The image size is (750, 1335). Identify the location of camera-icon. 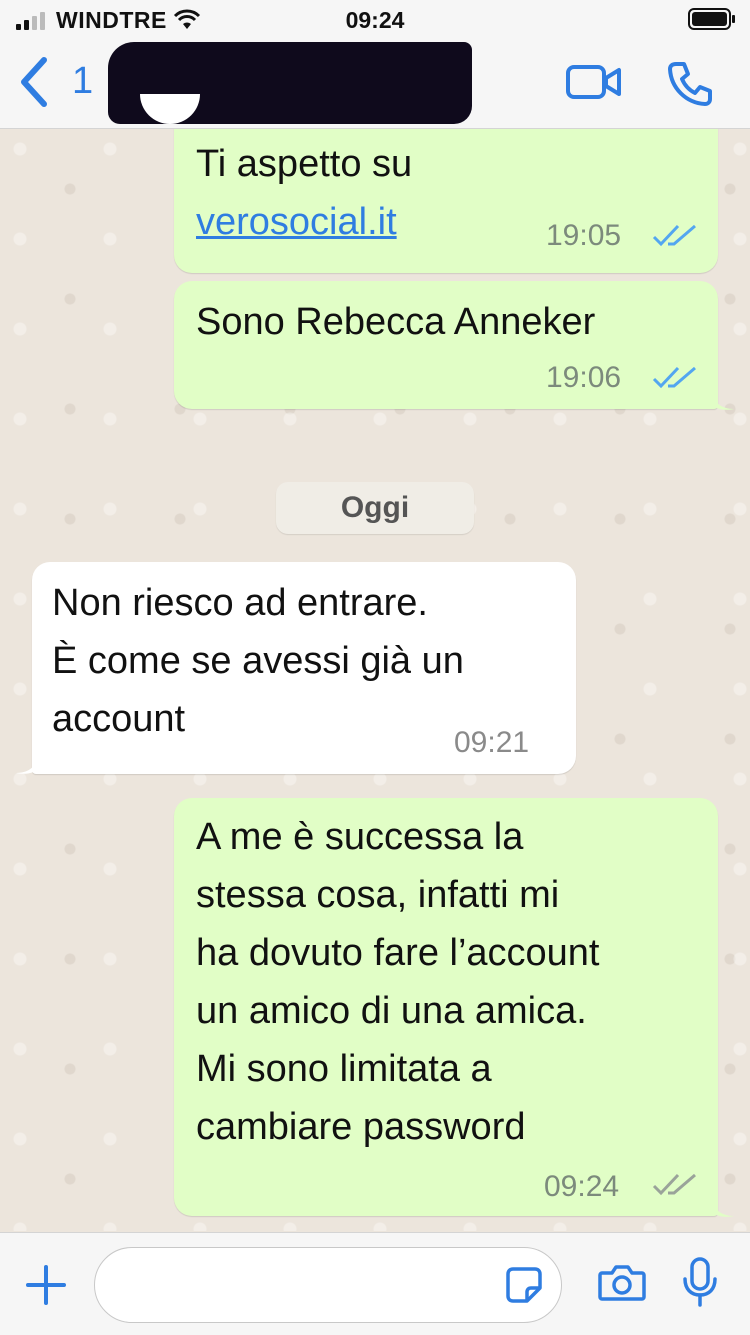
(622, 1283).